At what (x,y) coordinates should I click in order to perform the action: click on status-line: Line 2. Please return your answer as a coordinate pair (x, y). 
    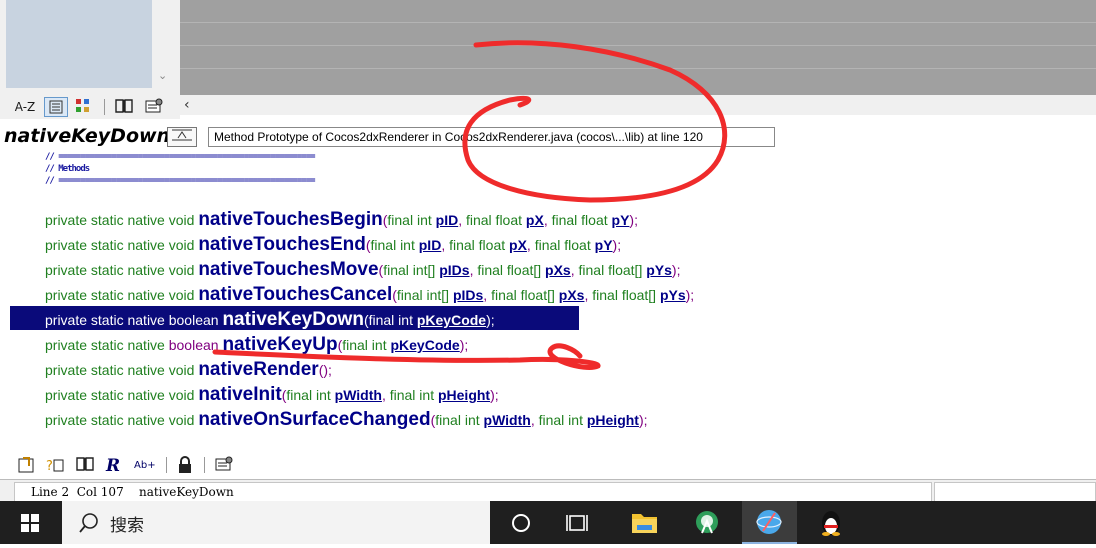
    Looking at the image, I should click on (50, 492).